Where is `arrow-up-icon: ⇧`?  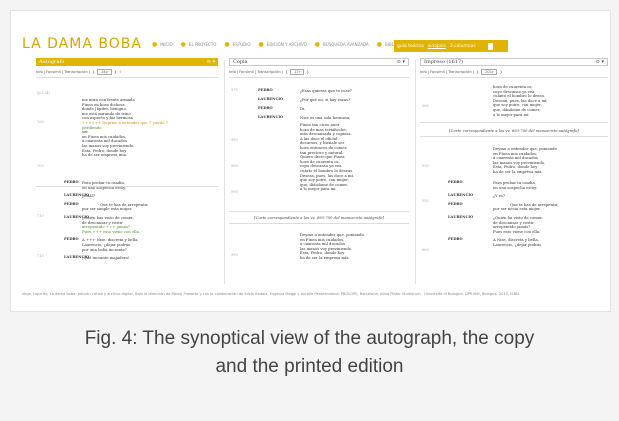 arrow-up-icon: ⇧ is located at coordinates (120, 72).